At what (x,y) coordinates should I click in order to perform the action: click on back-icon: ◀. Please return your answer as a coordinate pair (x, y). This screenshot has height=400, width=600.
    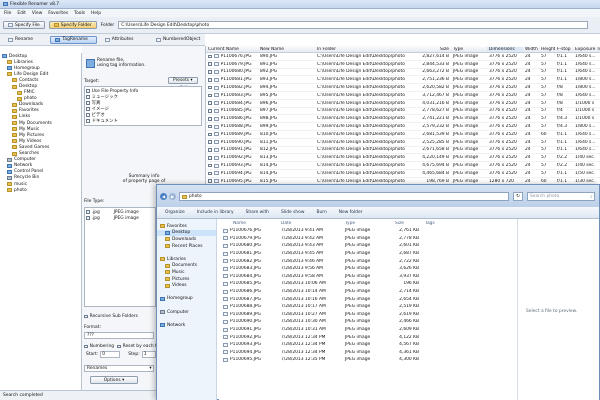
    Looking at the image, I should click on (163, 196).